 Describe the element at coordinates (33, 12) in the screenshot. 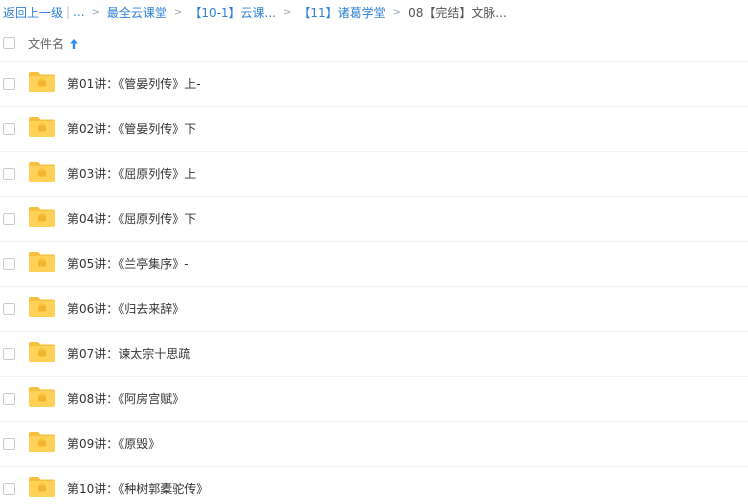

I see `back-link: 返回上一级` at that location.